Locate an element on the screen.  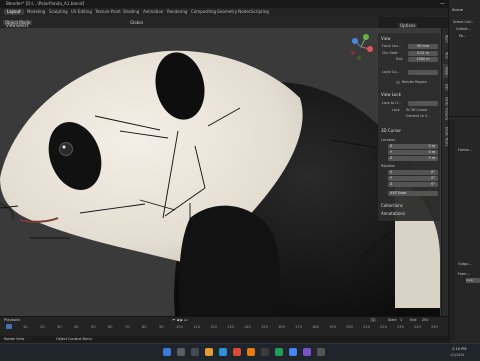
frame-tick-label: 240 is located at coordinates (417, 327).